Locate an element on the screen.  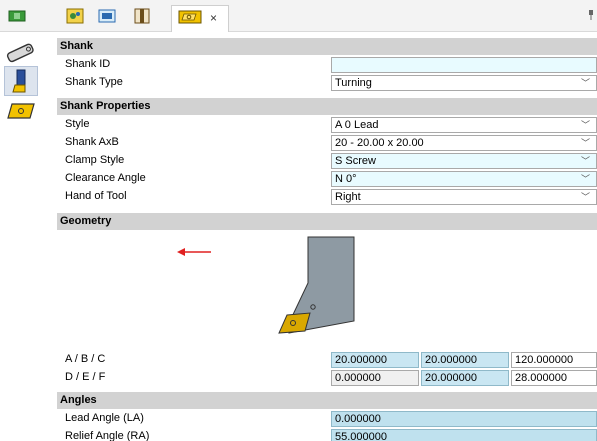
close-icon: × is located at coordinates (213, 18).